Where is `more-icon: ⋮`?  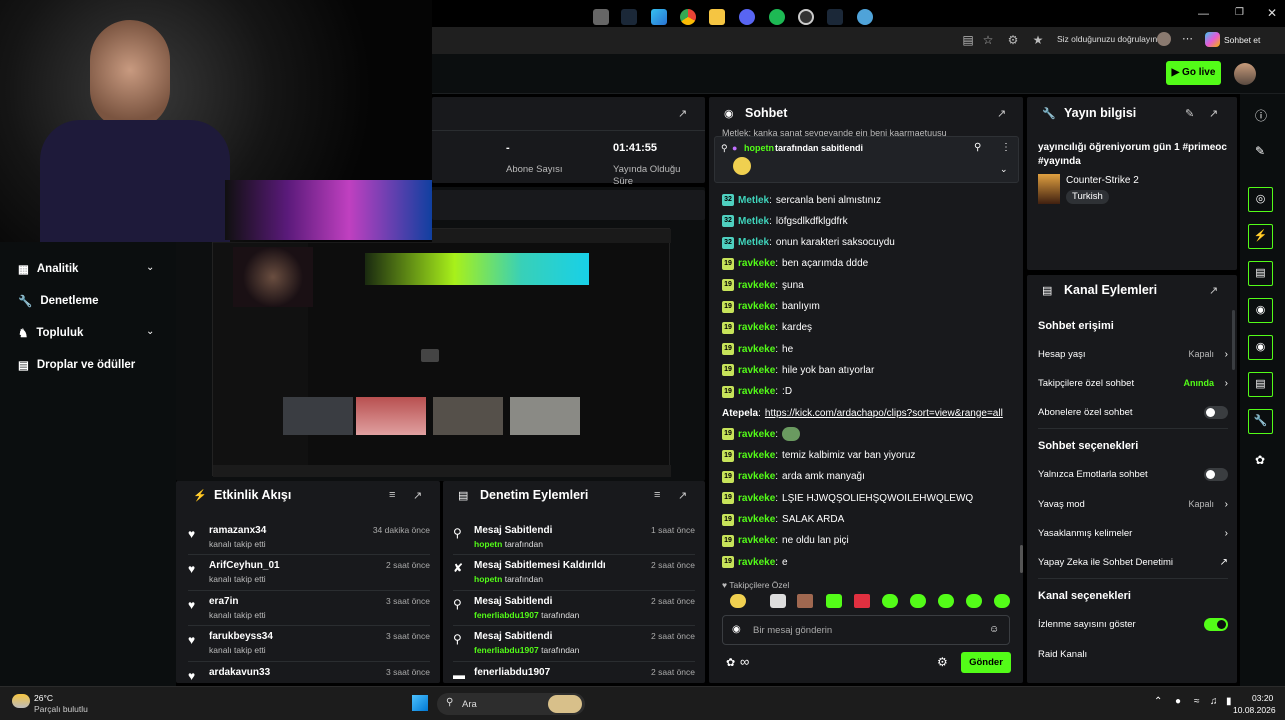
more-icon: ⋮ is located at coordinates (1006, 147).